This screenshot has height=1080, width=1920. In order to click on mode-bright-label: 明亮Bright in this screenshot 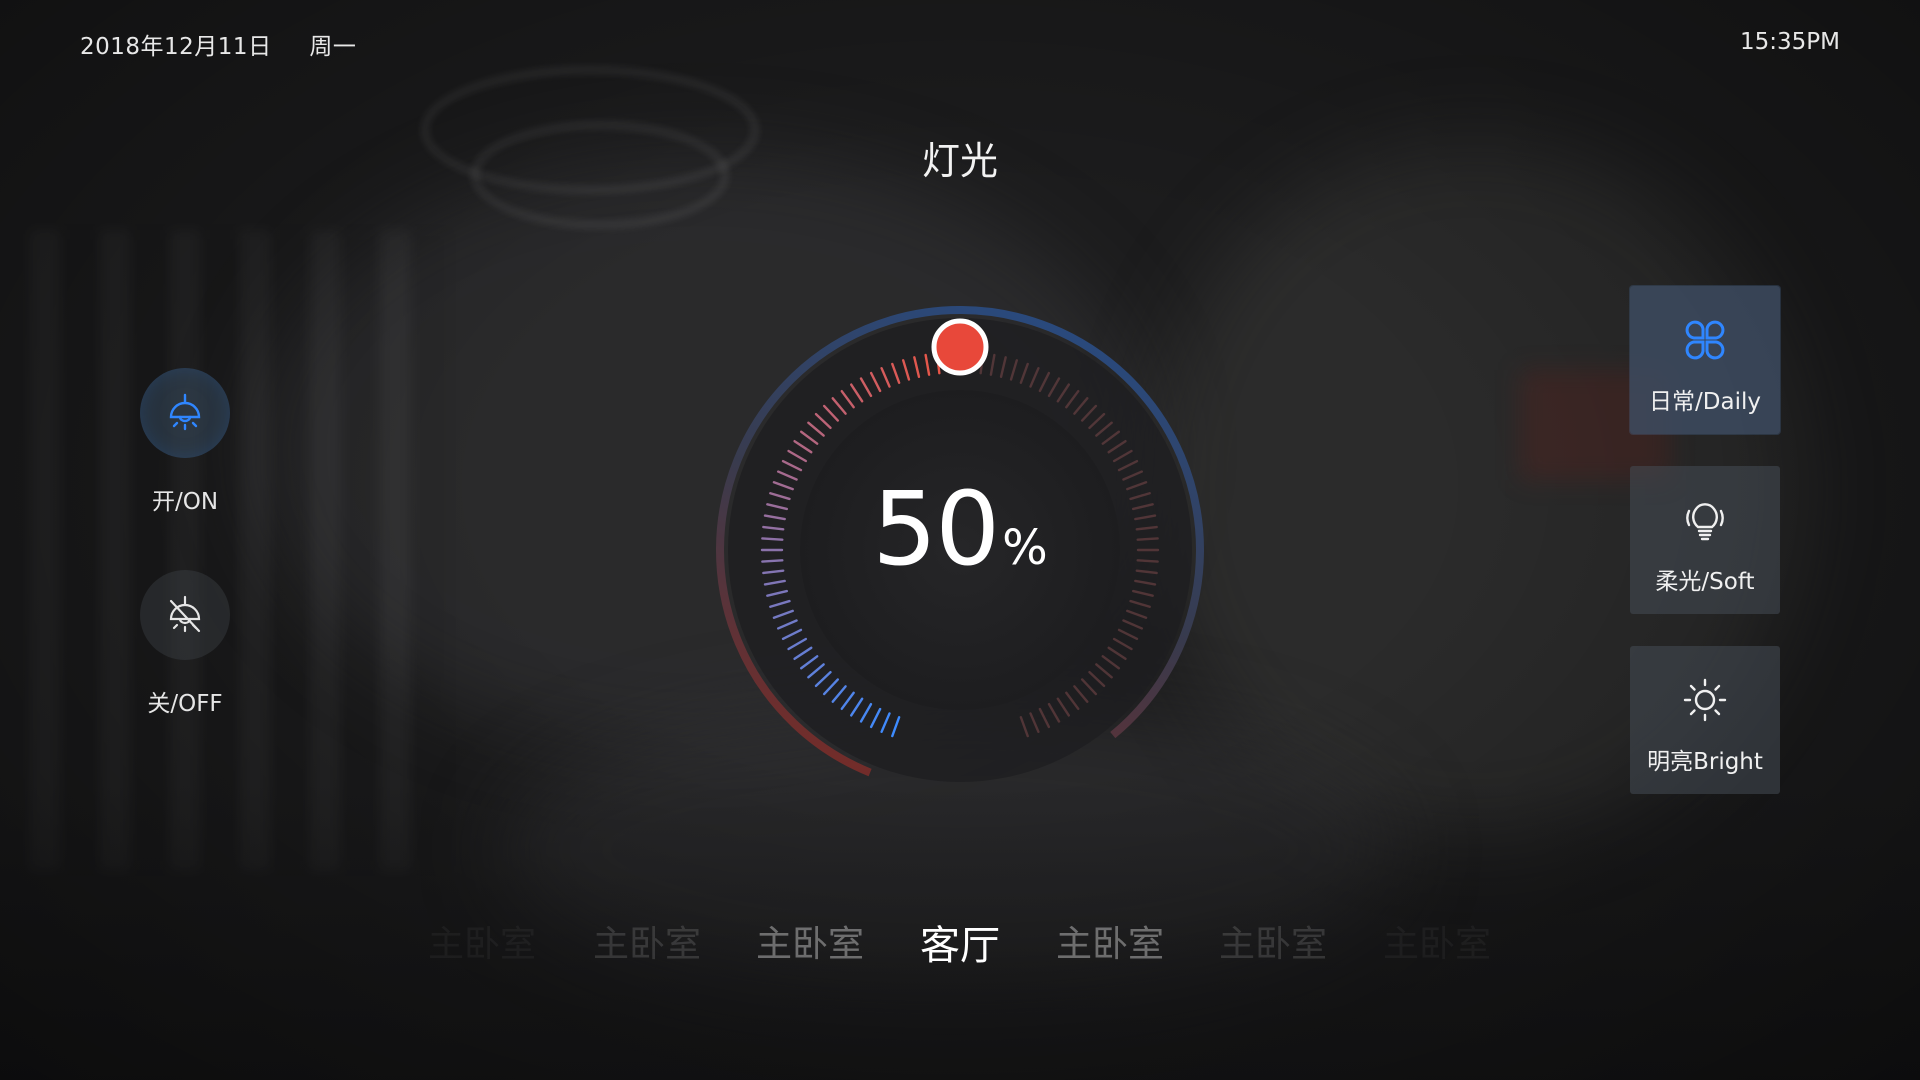, I will do `click(1705, 762)`.